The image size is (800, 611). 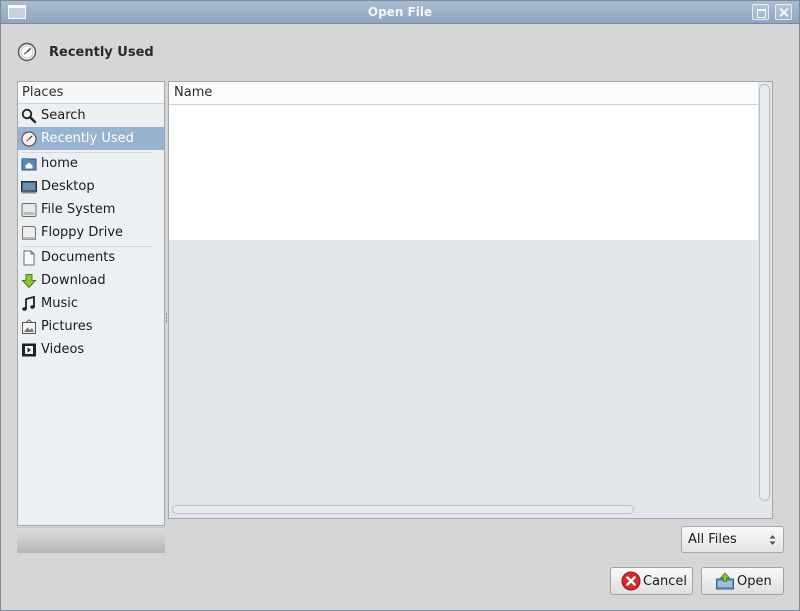 I want to click on sidebar-item-label: Recently Used, so click(x=87, y=138).